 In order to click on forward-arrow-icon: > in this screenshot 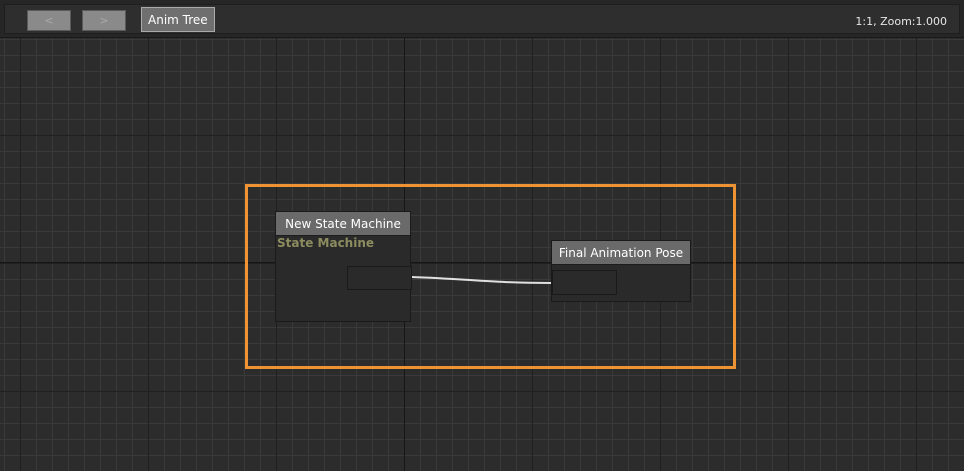, I will do `click(104, 20)`.